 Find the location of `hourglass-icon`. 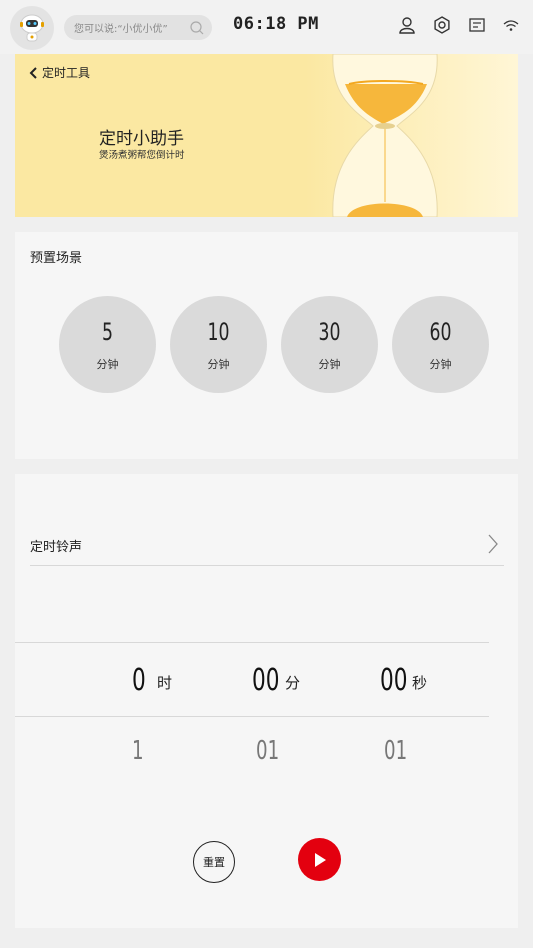

hourglass-icon is located at coordinates (411, 135).